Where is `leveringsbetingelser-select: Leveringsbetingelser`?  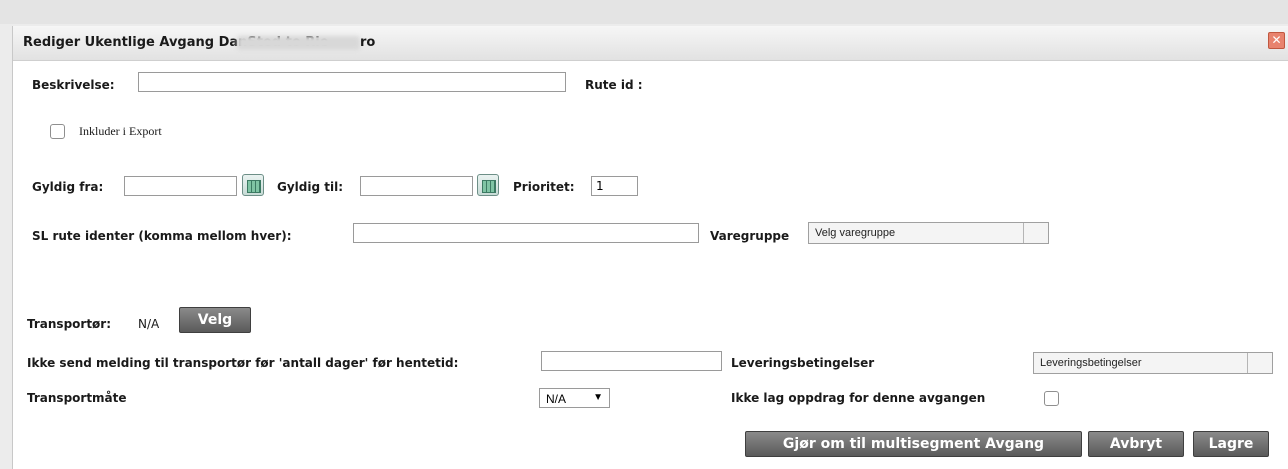
leveringsbetingelser-select: Leveringsbetingelser is located at coordinates (1153, 363).